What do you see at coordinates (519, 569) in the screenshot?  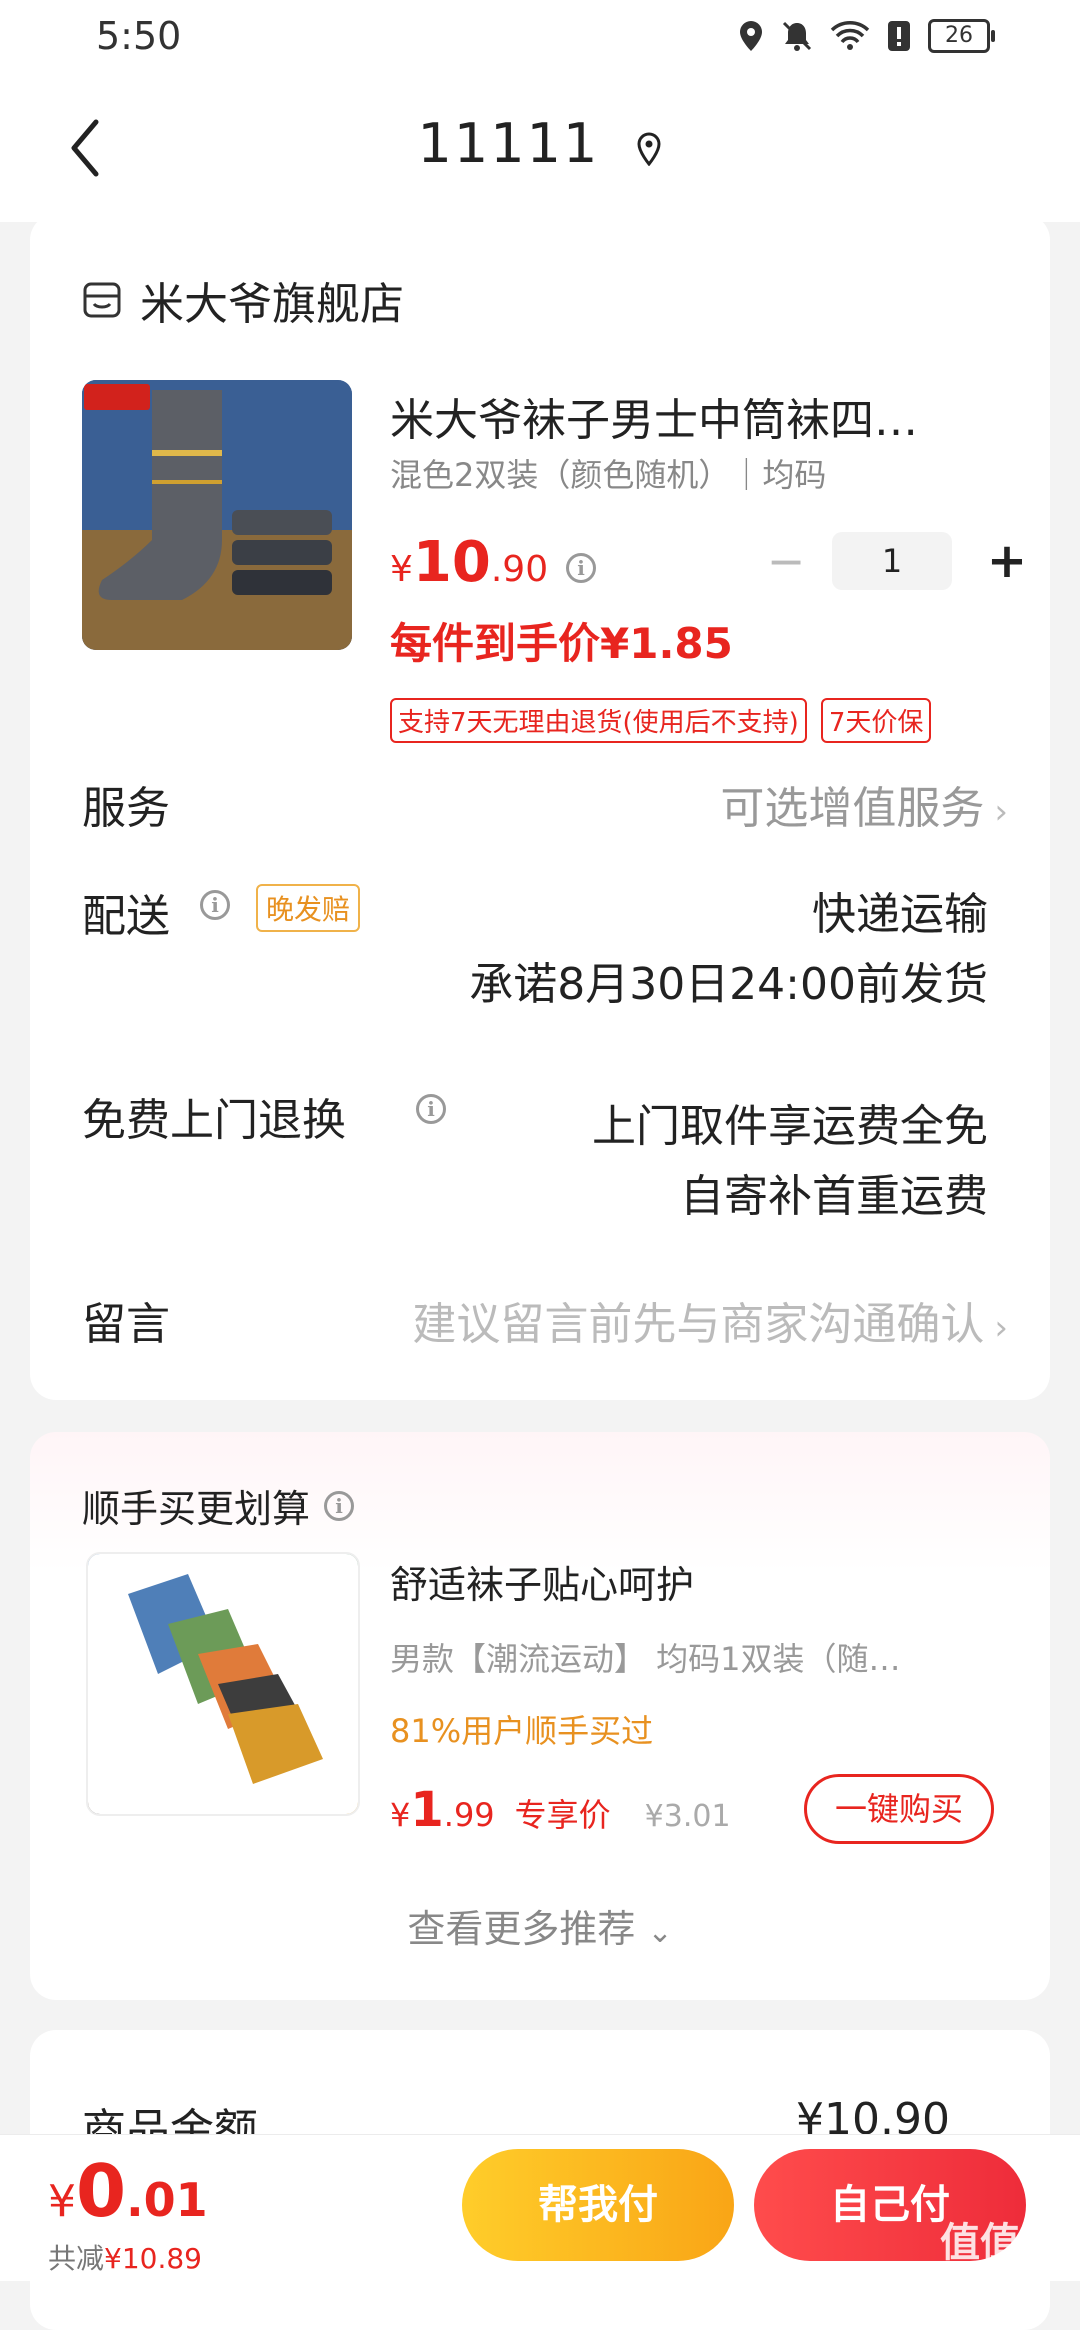 I see `price-decimal: .90` at bounding box center [519, 569].